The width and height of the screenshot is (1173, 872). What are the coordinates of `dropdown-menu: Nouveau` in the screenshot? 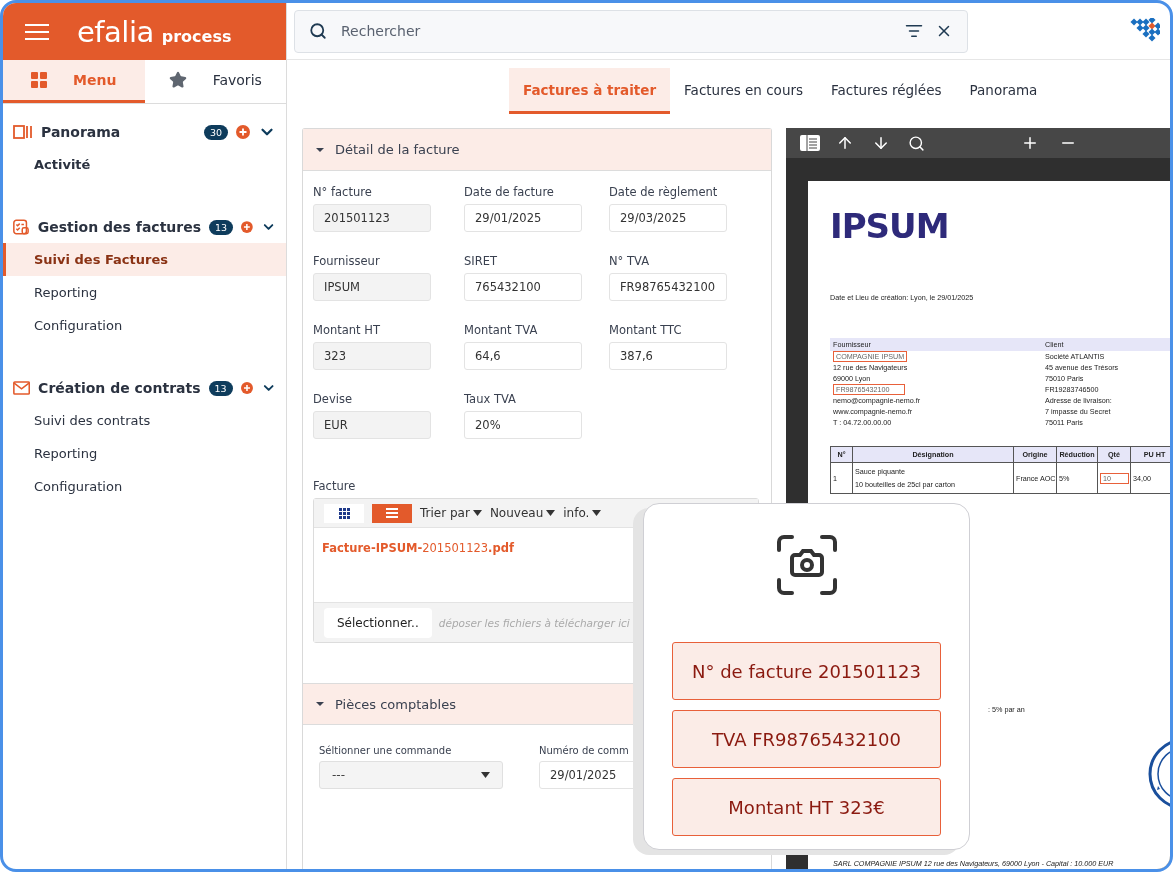 It's located at (522, 513).